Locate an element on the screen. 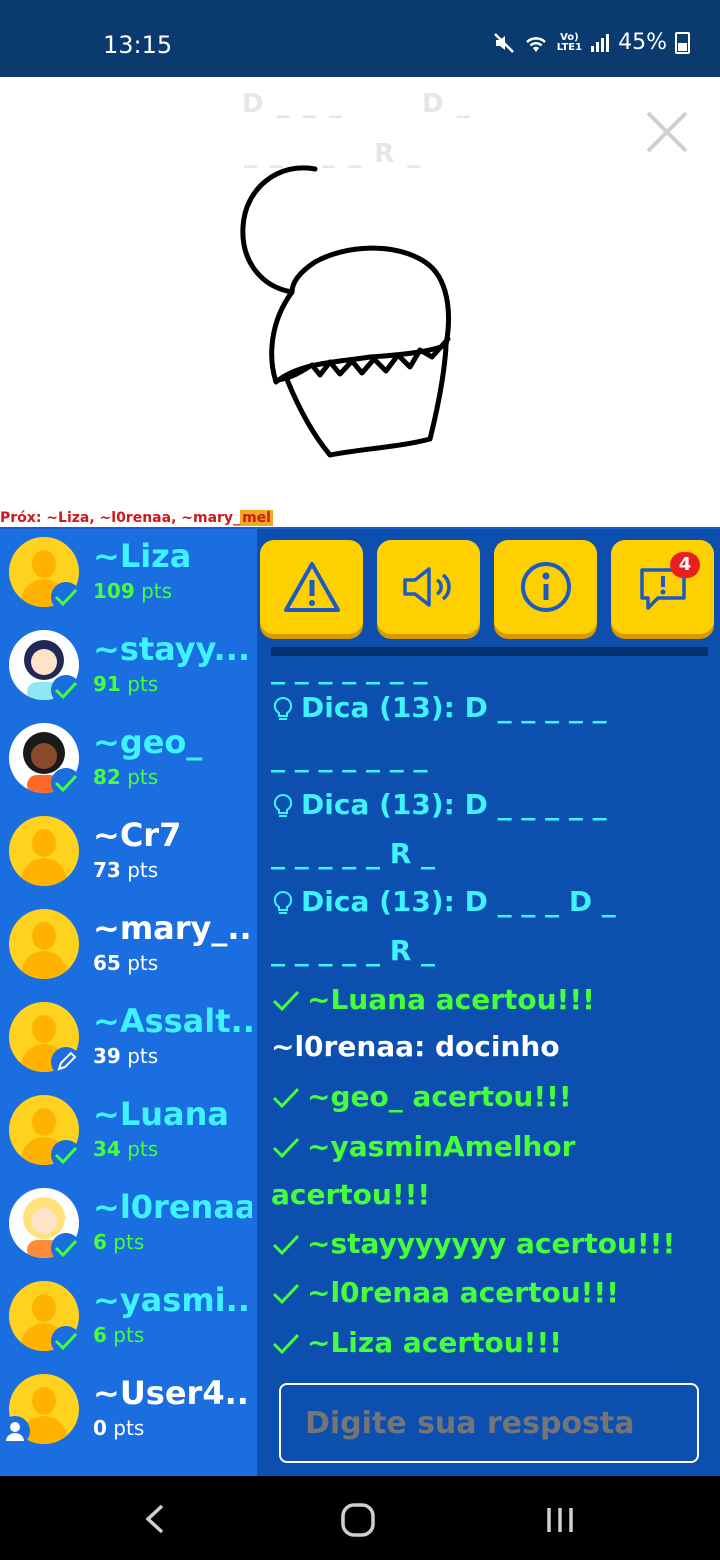  player-row: ~Cr7 73 pts is located at coordinates (126, 854).